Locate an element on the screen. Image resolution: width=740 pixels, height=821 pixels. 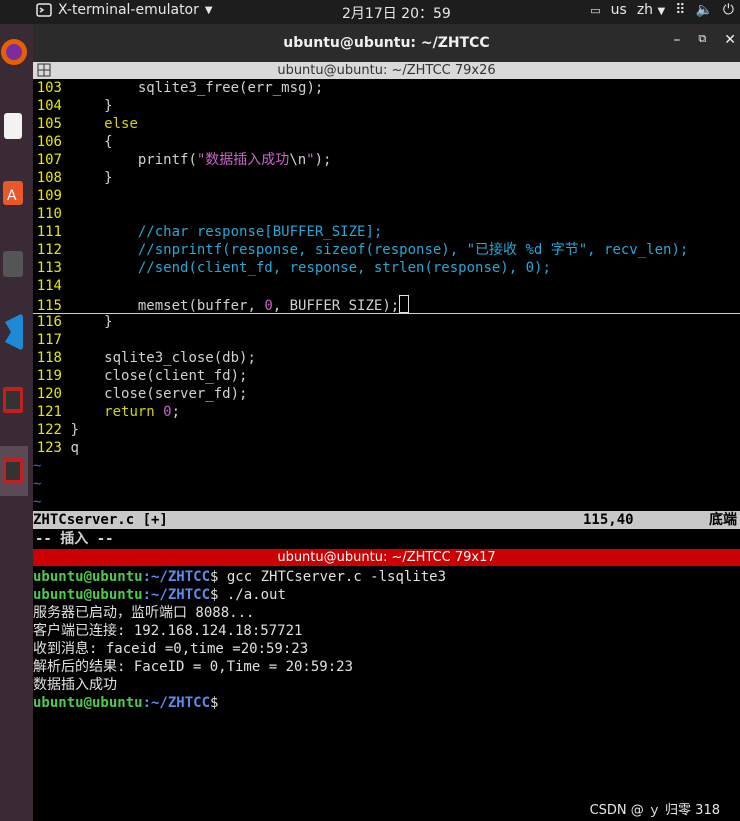
code-token: ); is located at coordinates (323, 160).